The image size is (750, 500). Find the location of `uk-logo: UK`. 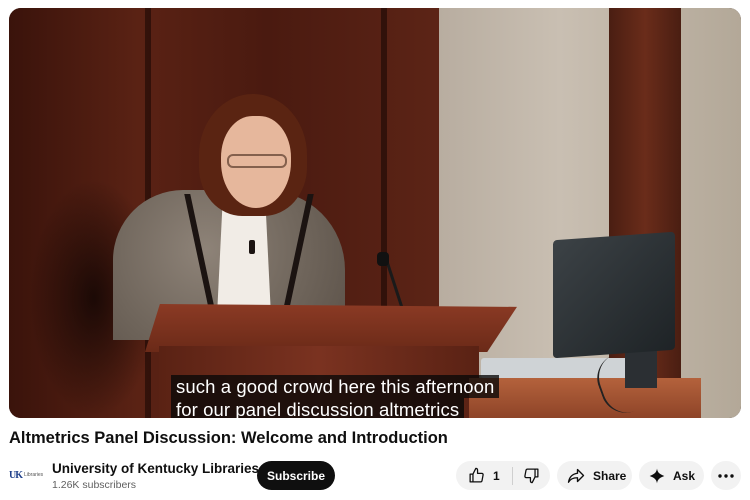

uk-logo: UK is located at coordinates (16, 475).